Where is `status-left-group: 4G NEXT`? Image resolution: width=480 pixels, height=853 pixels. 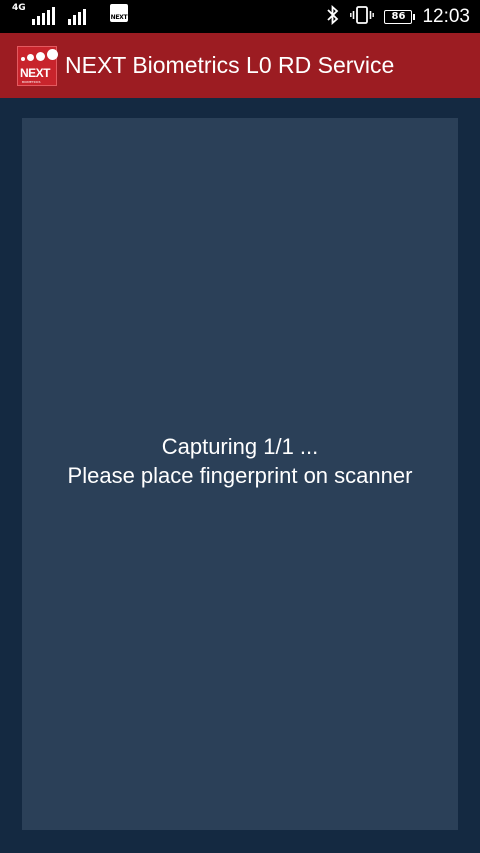
status-left-group: 4G NEXT is located at coordinates (70, 14).